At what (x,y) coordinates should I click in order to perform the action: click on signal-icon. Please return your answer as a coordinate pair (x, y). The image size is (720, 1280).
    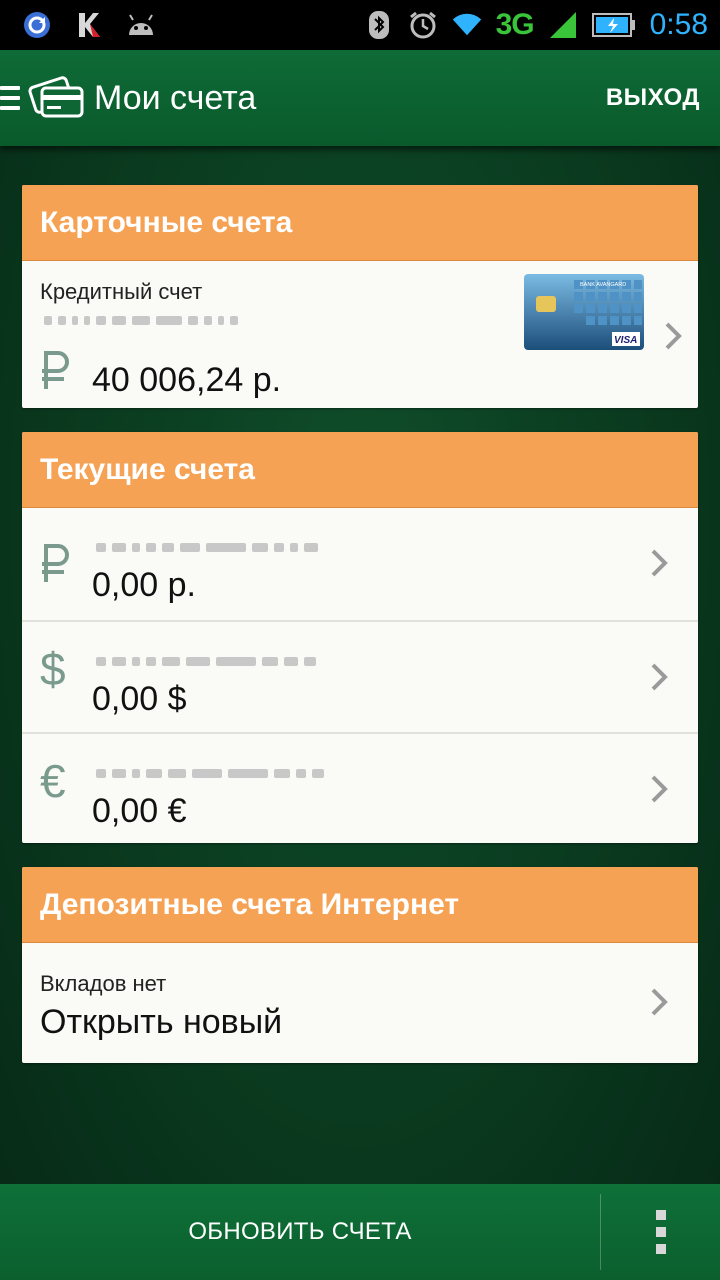
    Looking at the image, I should click on (563, 25).